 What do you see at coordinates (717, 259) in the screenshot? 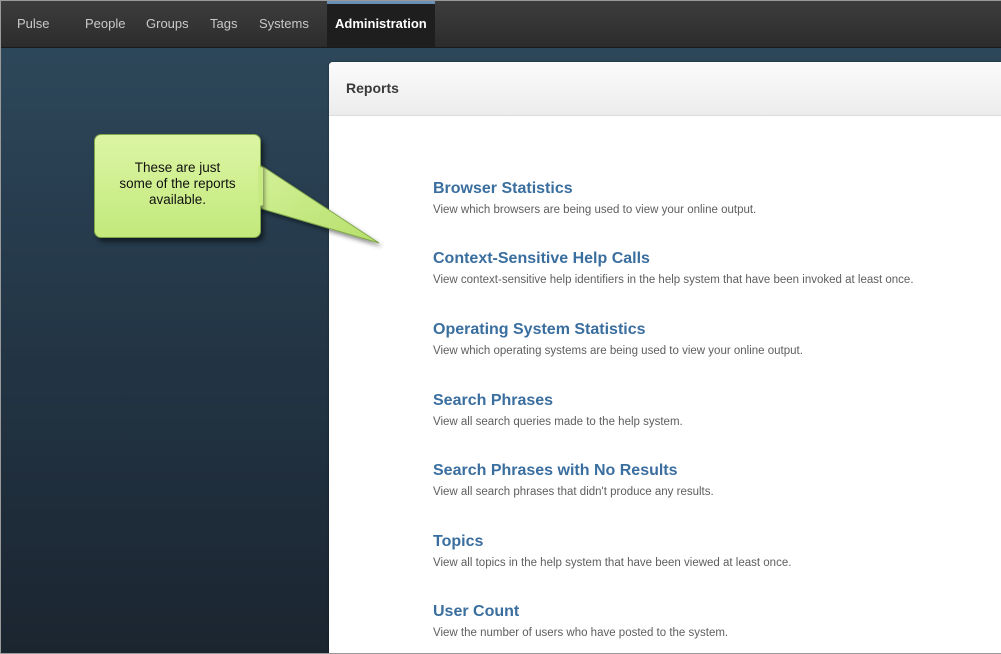
I see `report-link-context-sensitive-help-calls: Context-Sensitive Help Calls` at bounding box center [717, 259].